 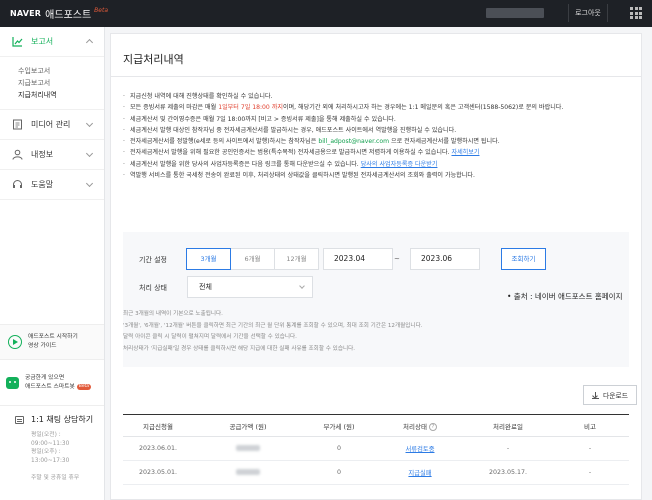 I want to click on col-note: 비고, so click(x=590, y=425).